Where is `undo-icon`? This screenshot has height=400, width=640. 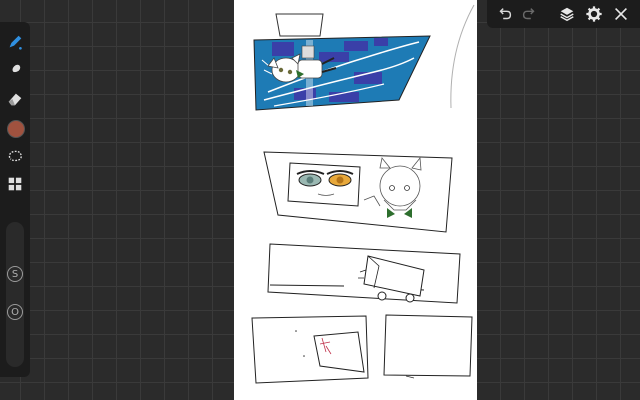 undo-icon is located at coordinates (505, 14).